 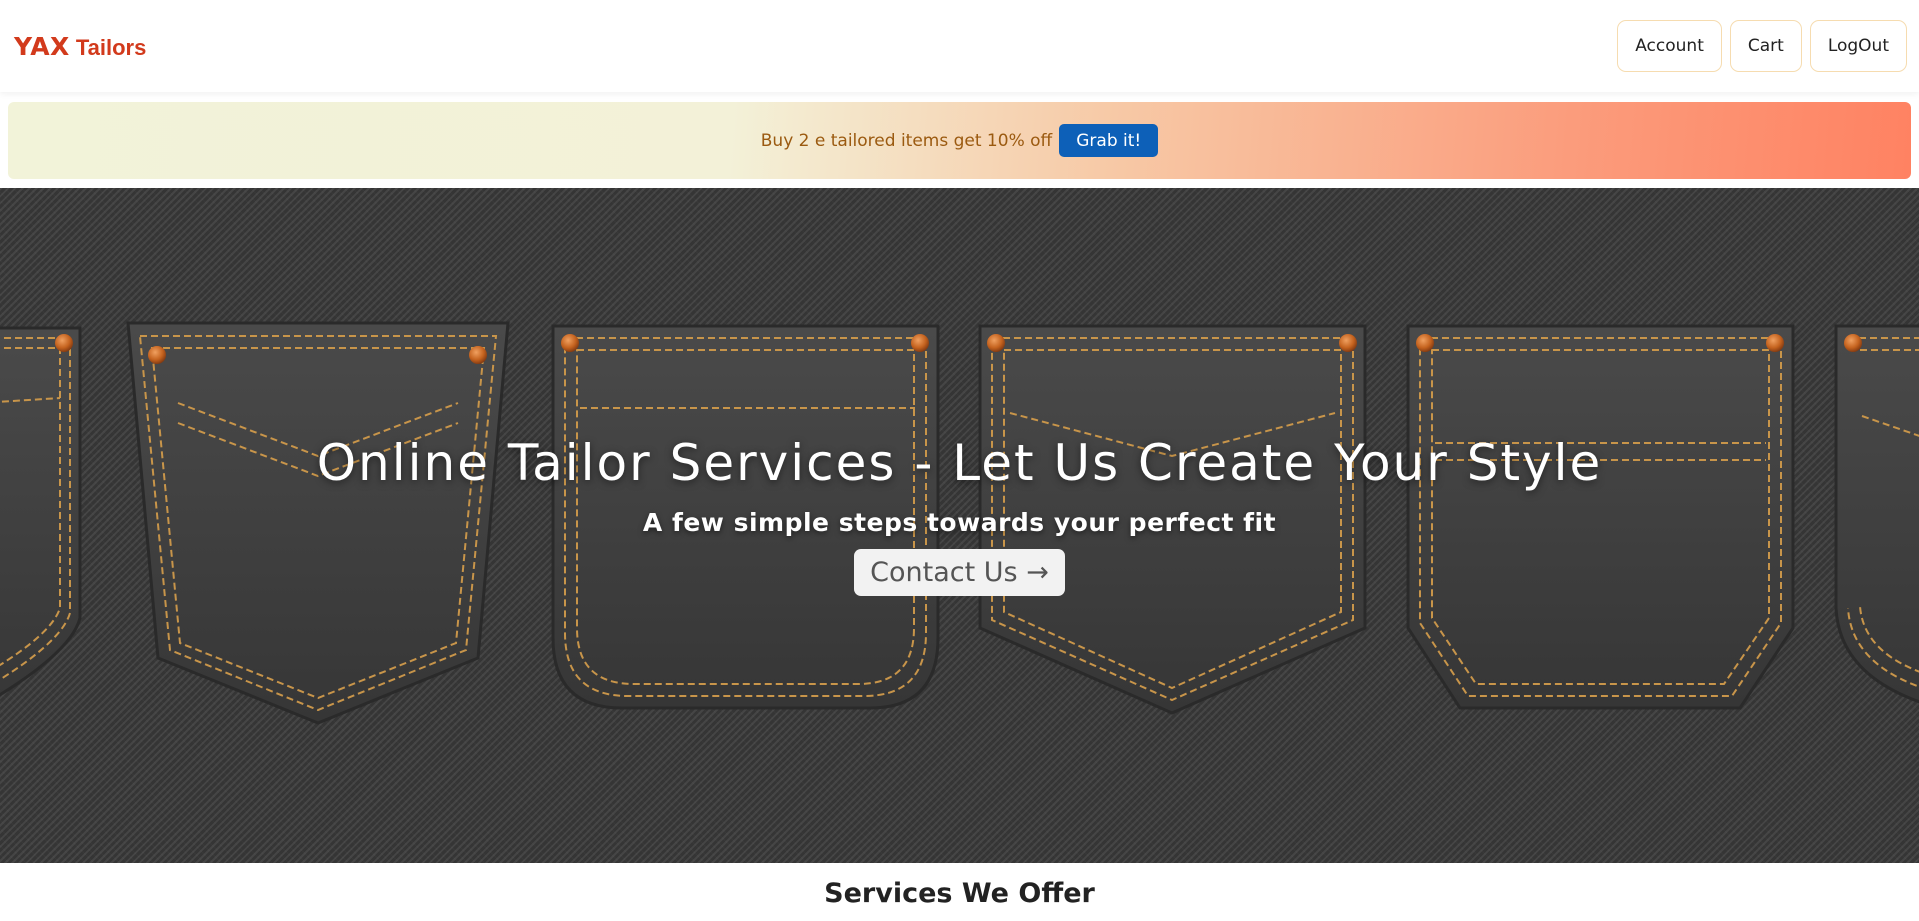 I want to click on logout-button: LogOut, so click(x=1858, y=46).